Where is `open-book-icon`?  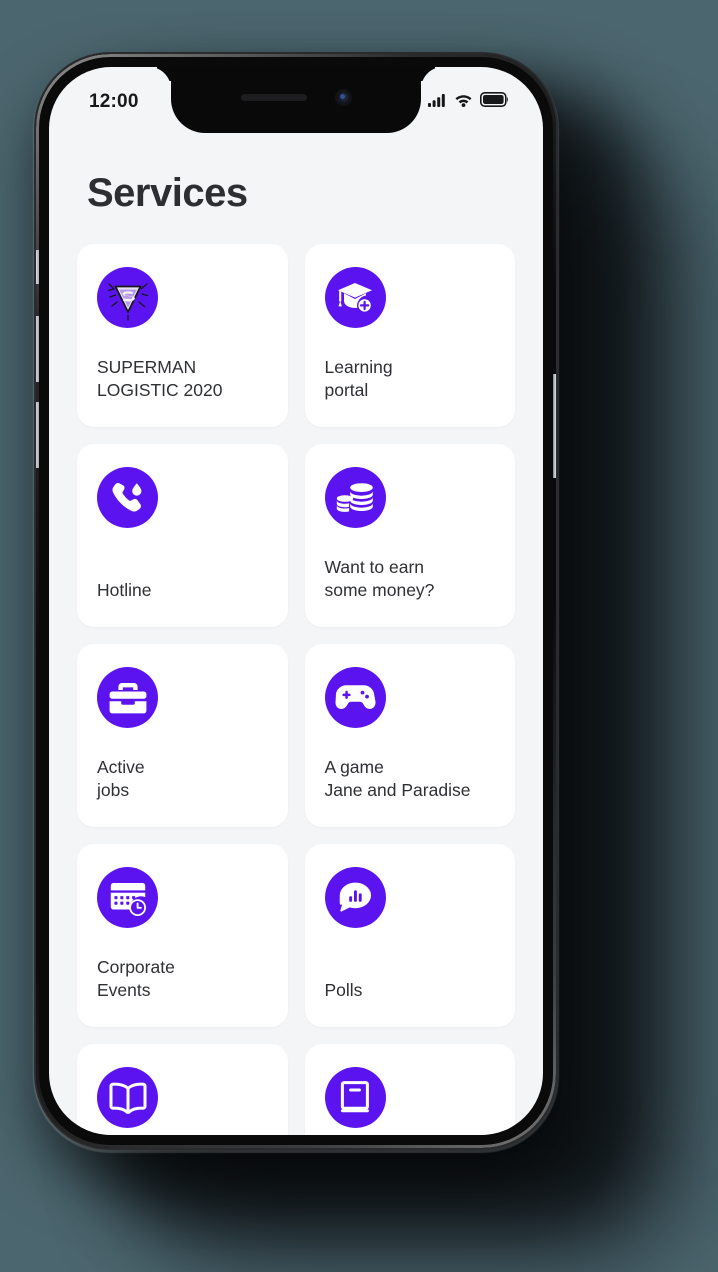 open-book-icon is located at coordinates (127, 1097).